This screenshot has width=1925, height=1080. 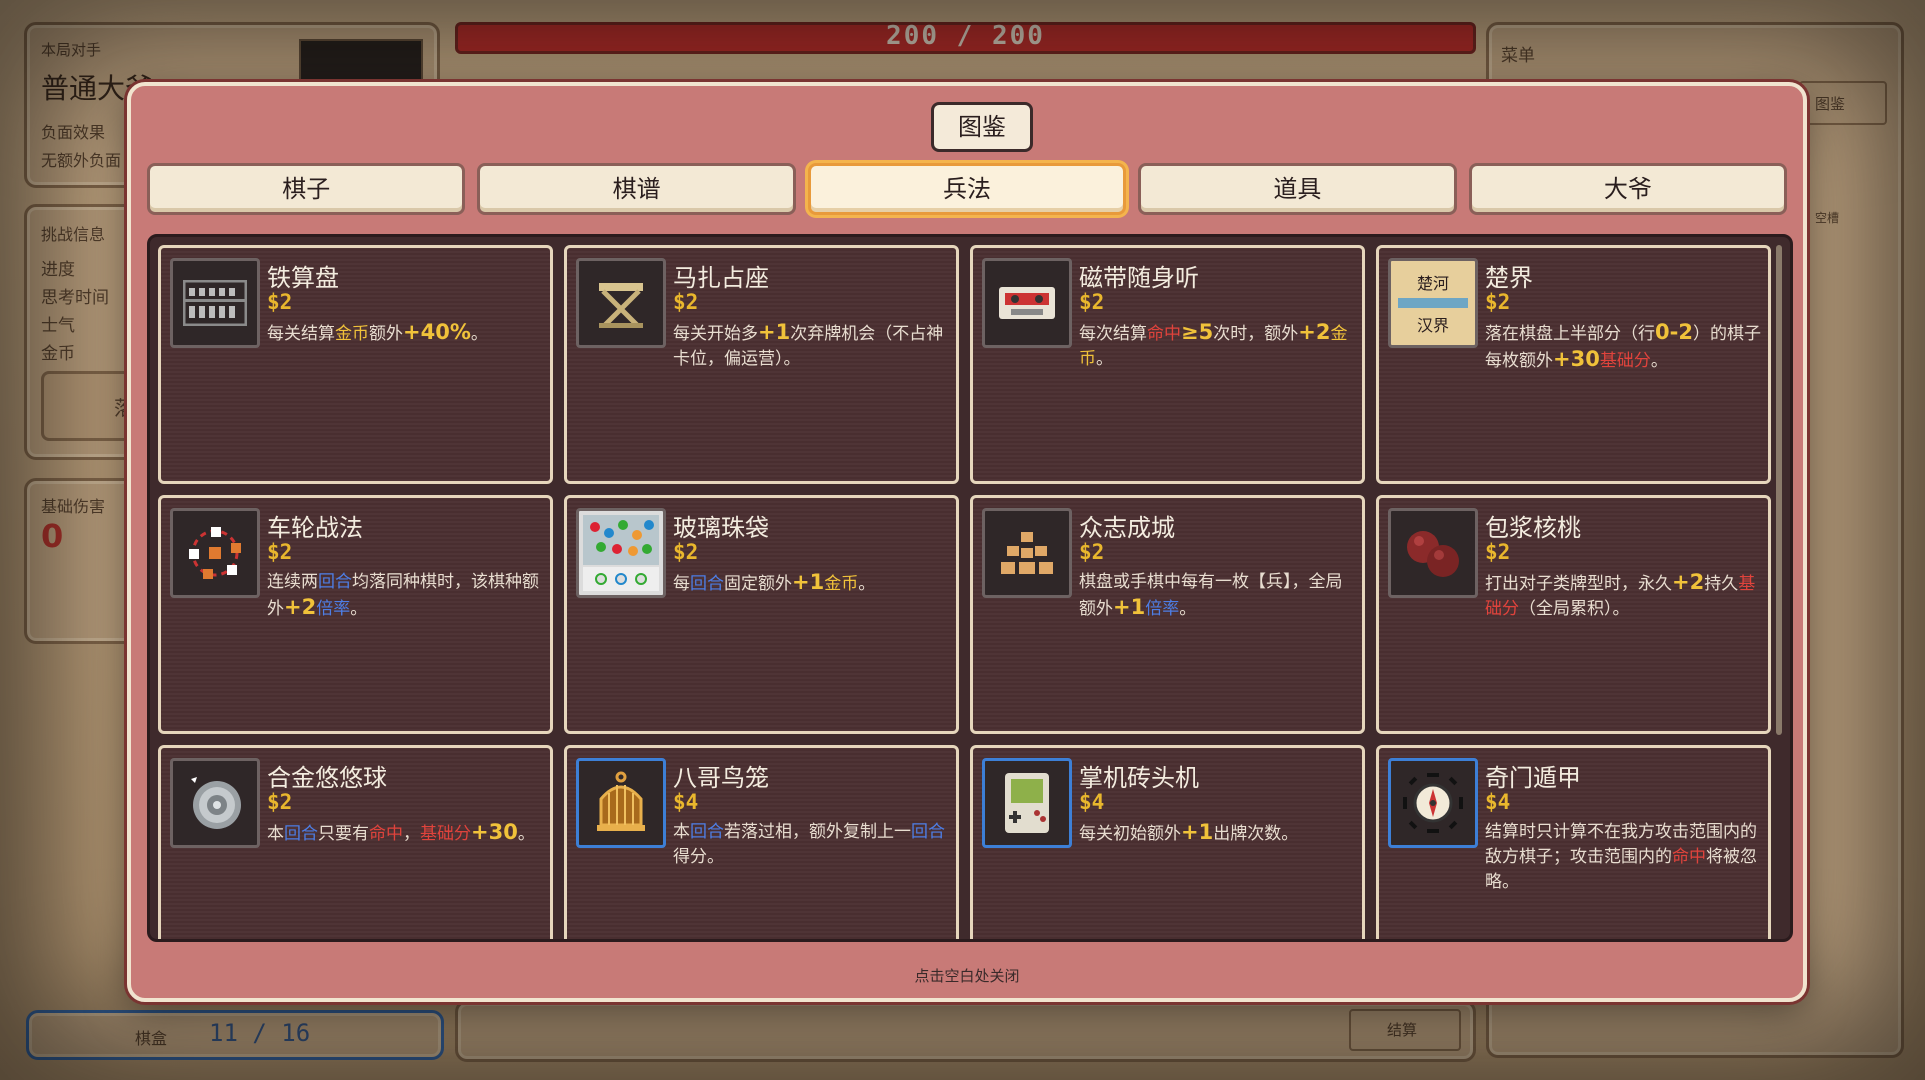 I want to click on card-desc: 每回合固定额外+1金币。, so click(x=774, y=582).